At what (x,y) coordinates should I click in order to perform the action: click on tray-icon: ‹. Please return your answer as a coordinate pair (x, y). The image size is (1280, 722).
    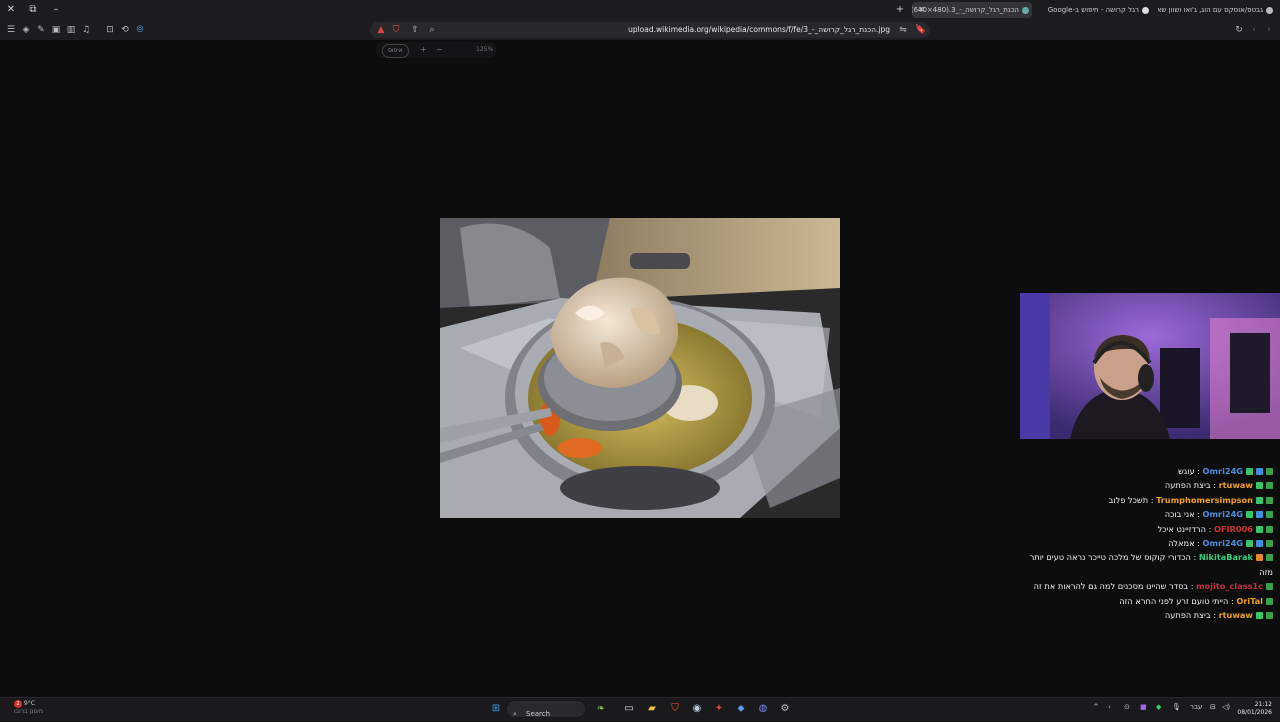
    Looking at the image, I should click on (1109, 707).